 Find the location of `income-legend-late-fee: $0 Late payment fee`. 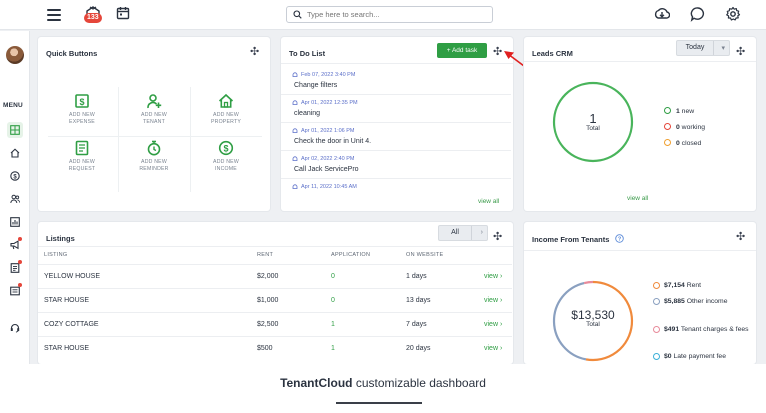

income-legend-late-fee: $0 Late payment fee is located at coordinates (704, 356).